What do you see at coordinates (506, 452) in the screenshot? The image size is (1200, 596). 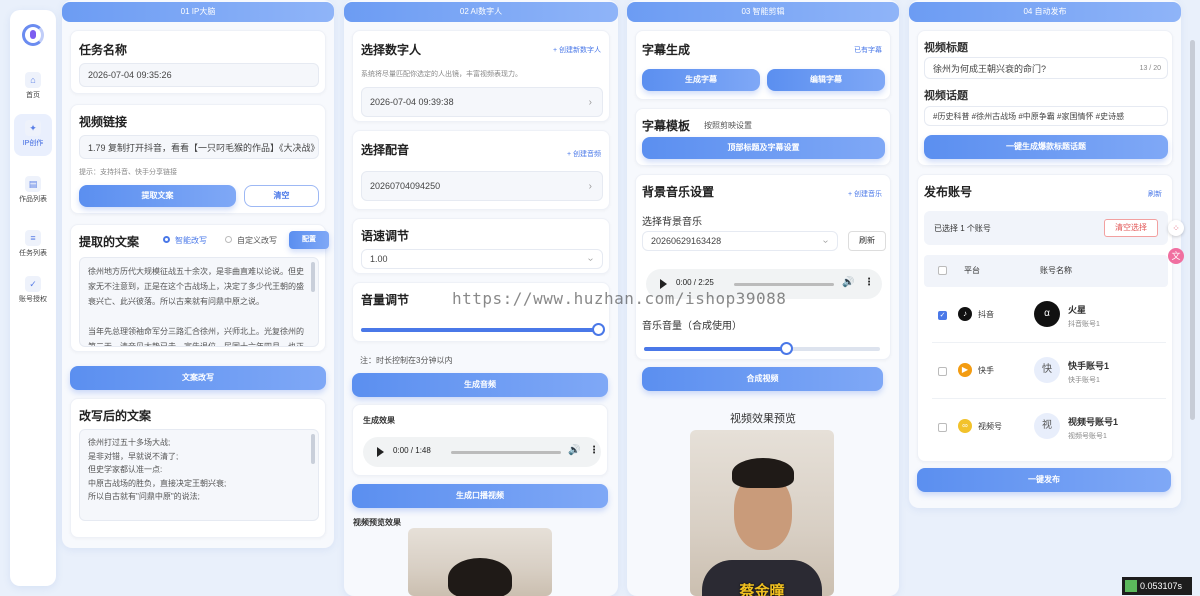 I see `audio-track` at bounding box center [506, 452].